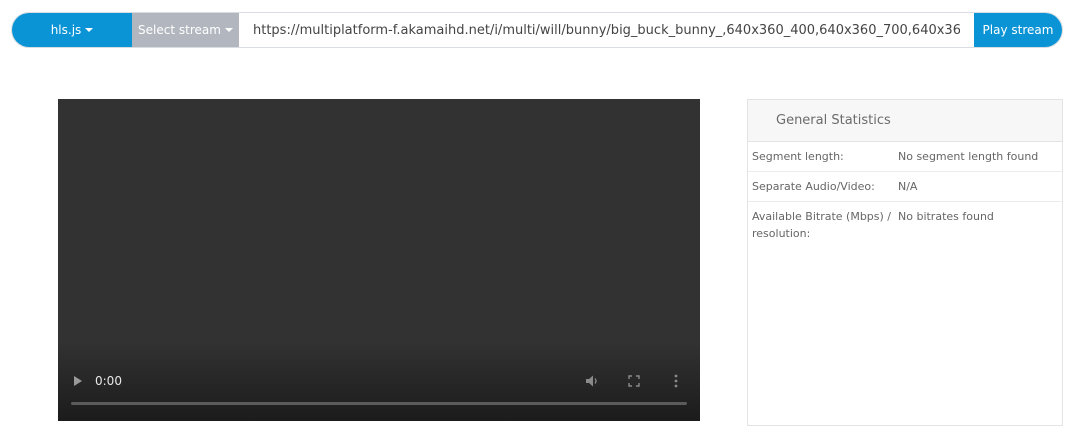 This screenshot has height=443, width=1080. Describe the element at coordinates (908, 186) in the screenshot. I see `stat-value: N/A` at that location.